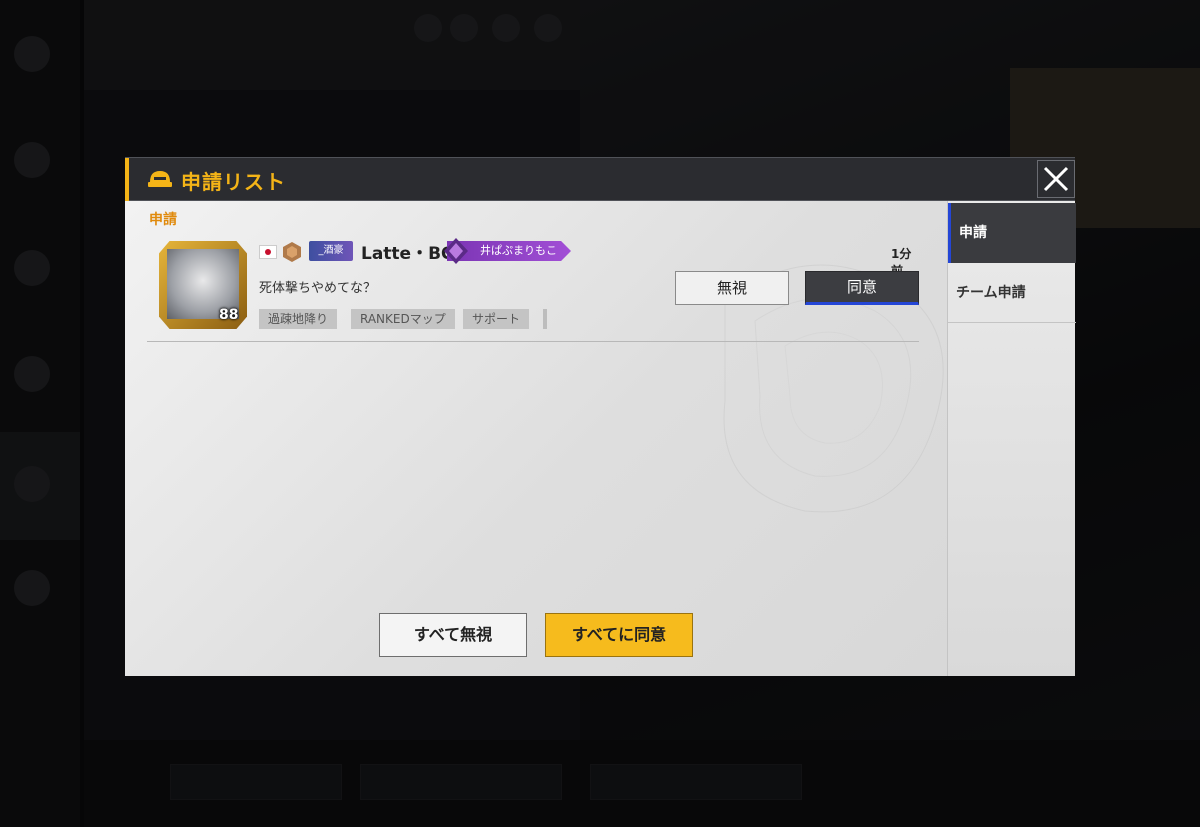 The width and height of the screenshot is (1200, 827). What do you see at coordinates (318, 288) in the screenshot?
I see `request-message: 死体撃ちやめてな？` at bounding box center [318, 288].